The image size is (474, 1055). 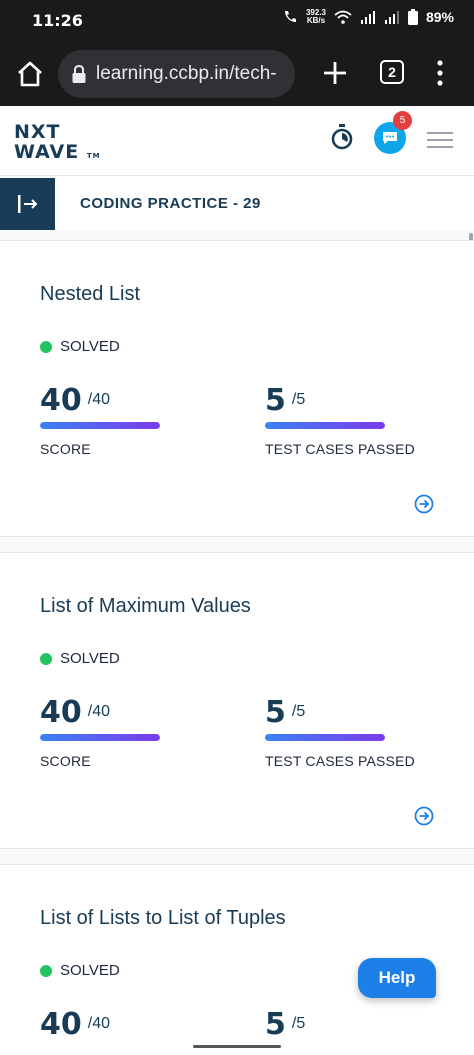 What do you see at coordinates (343, 17) in the screenshot?
I see `wifi-icon` at bounding box center [343, 17].